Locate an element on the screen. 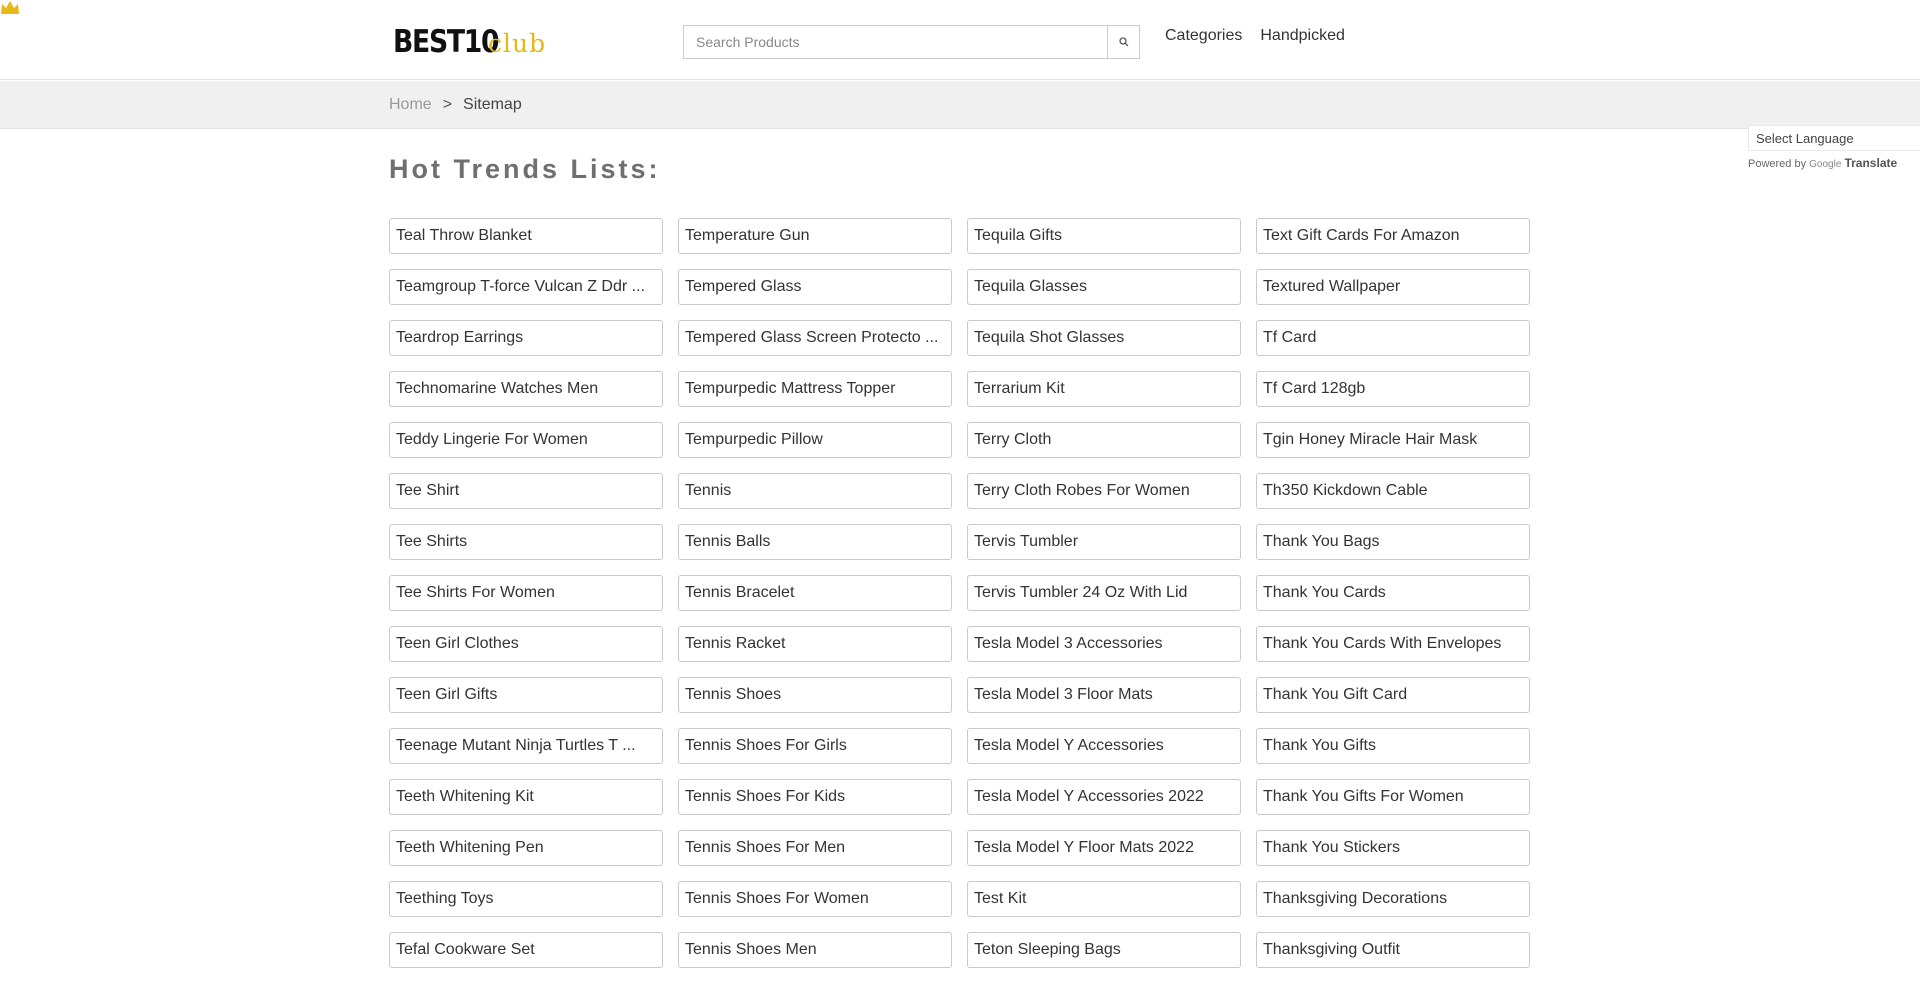  trend-link: Tee Shirt is located at coordinates (526, 491).